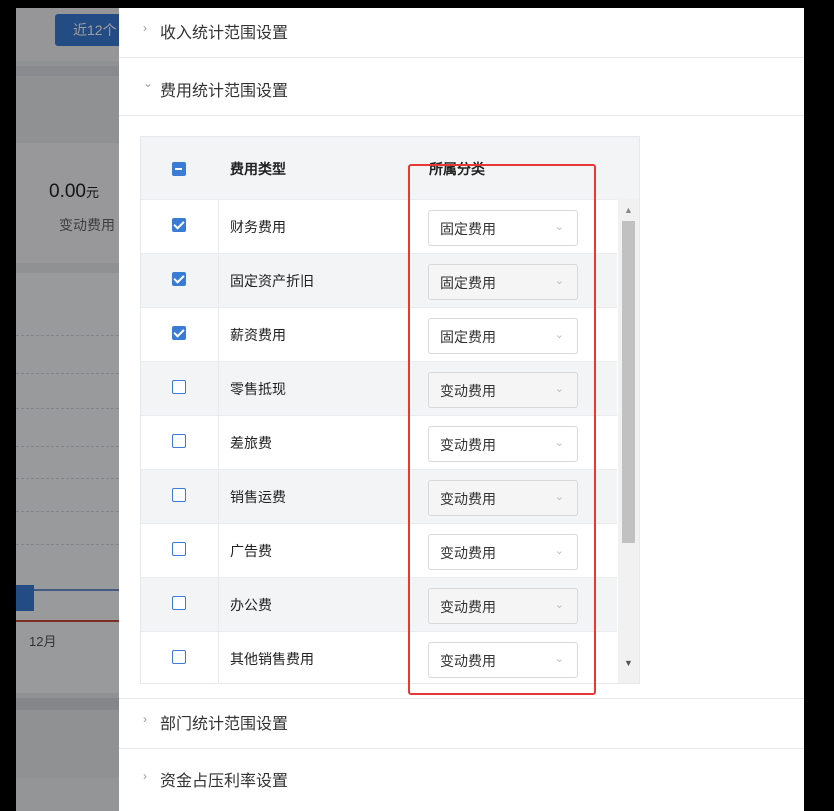 The image size is (834, 811). Describe the element at coordinates (379, 226) in the screenshot. I see `table-row: 财务费用 固定费用 ⌄` at that location.